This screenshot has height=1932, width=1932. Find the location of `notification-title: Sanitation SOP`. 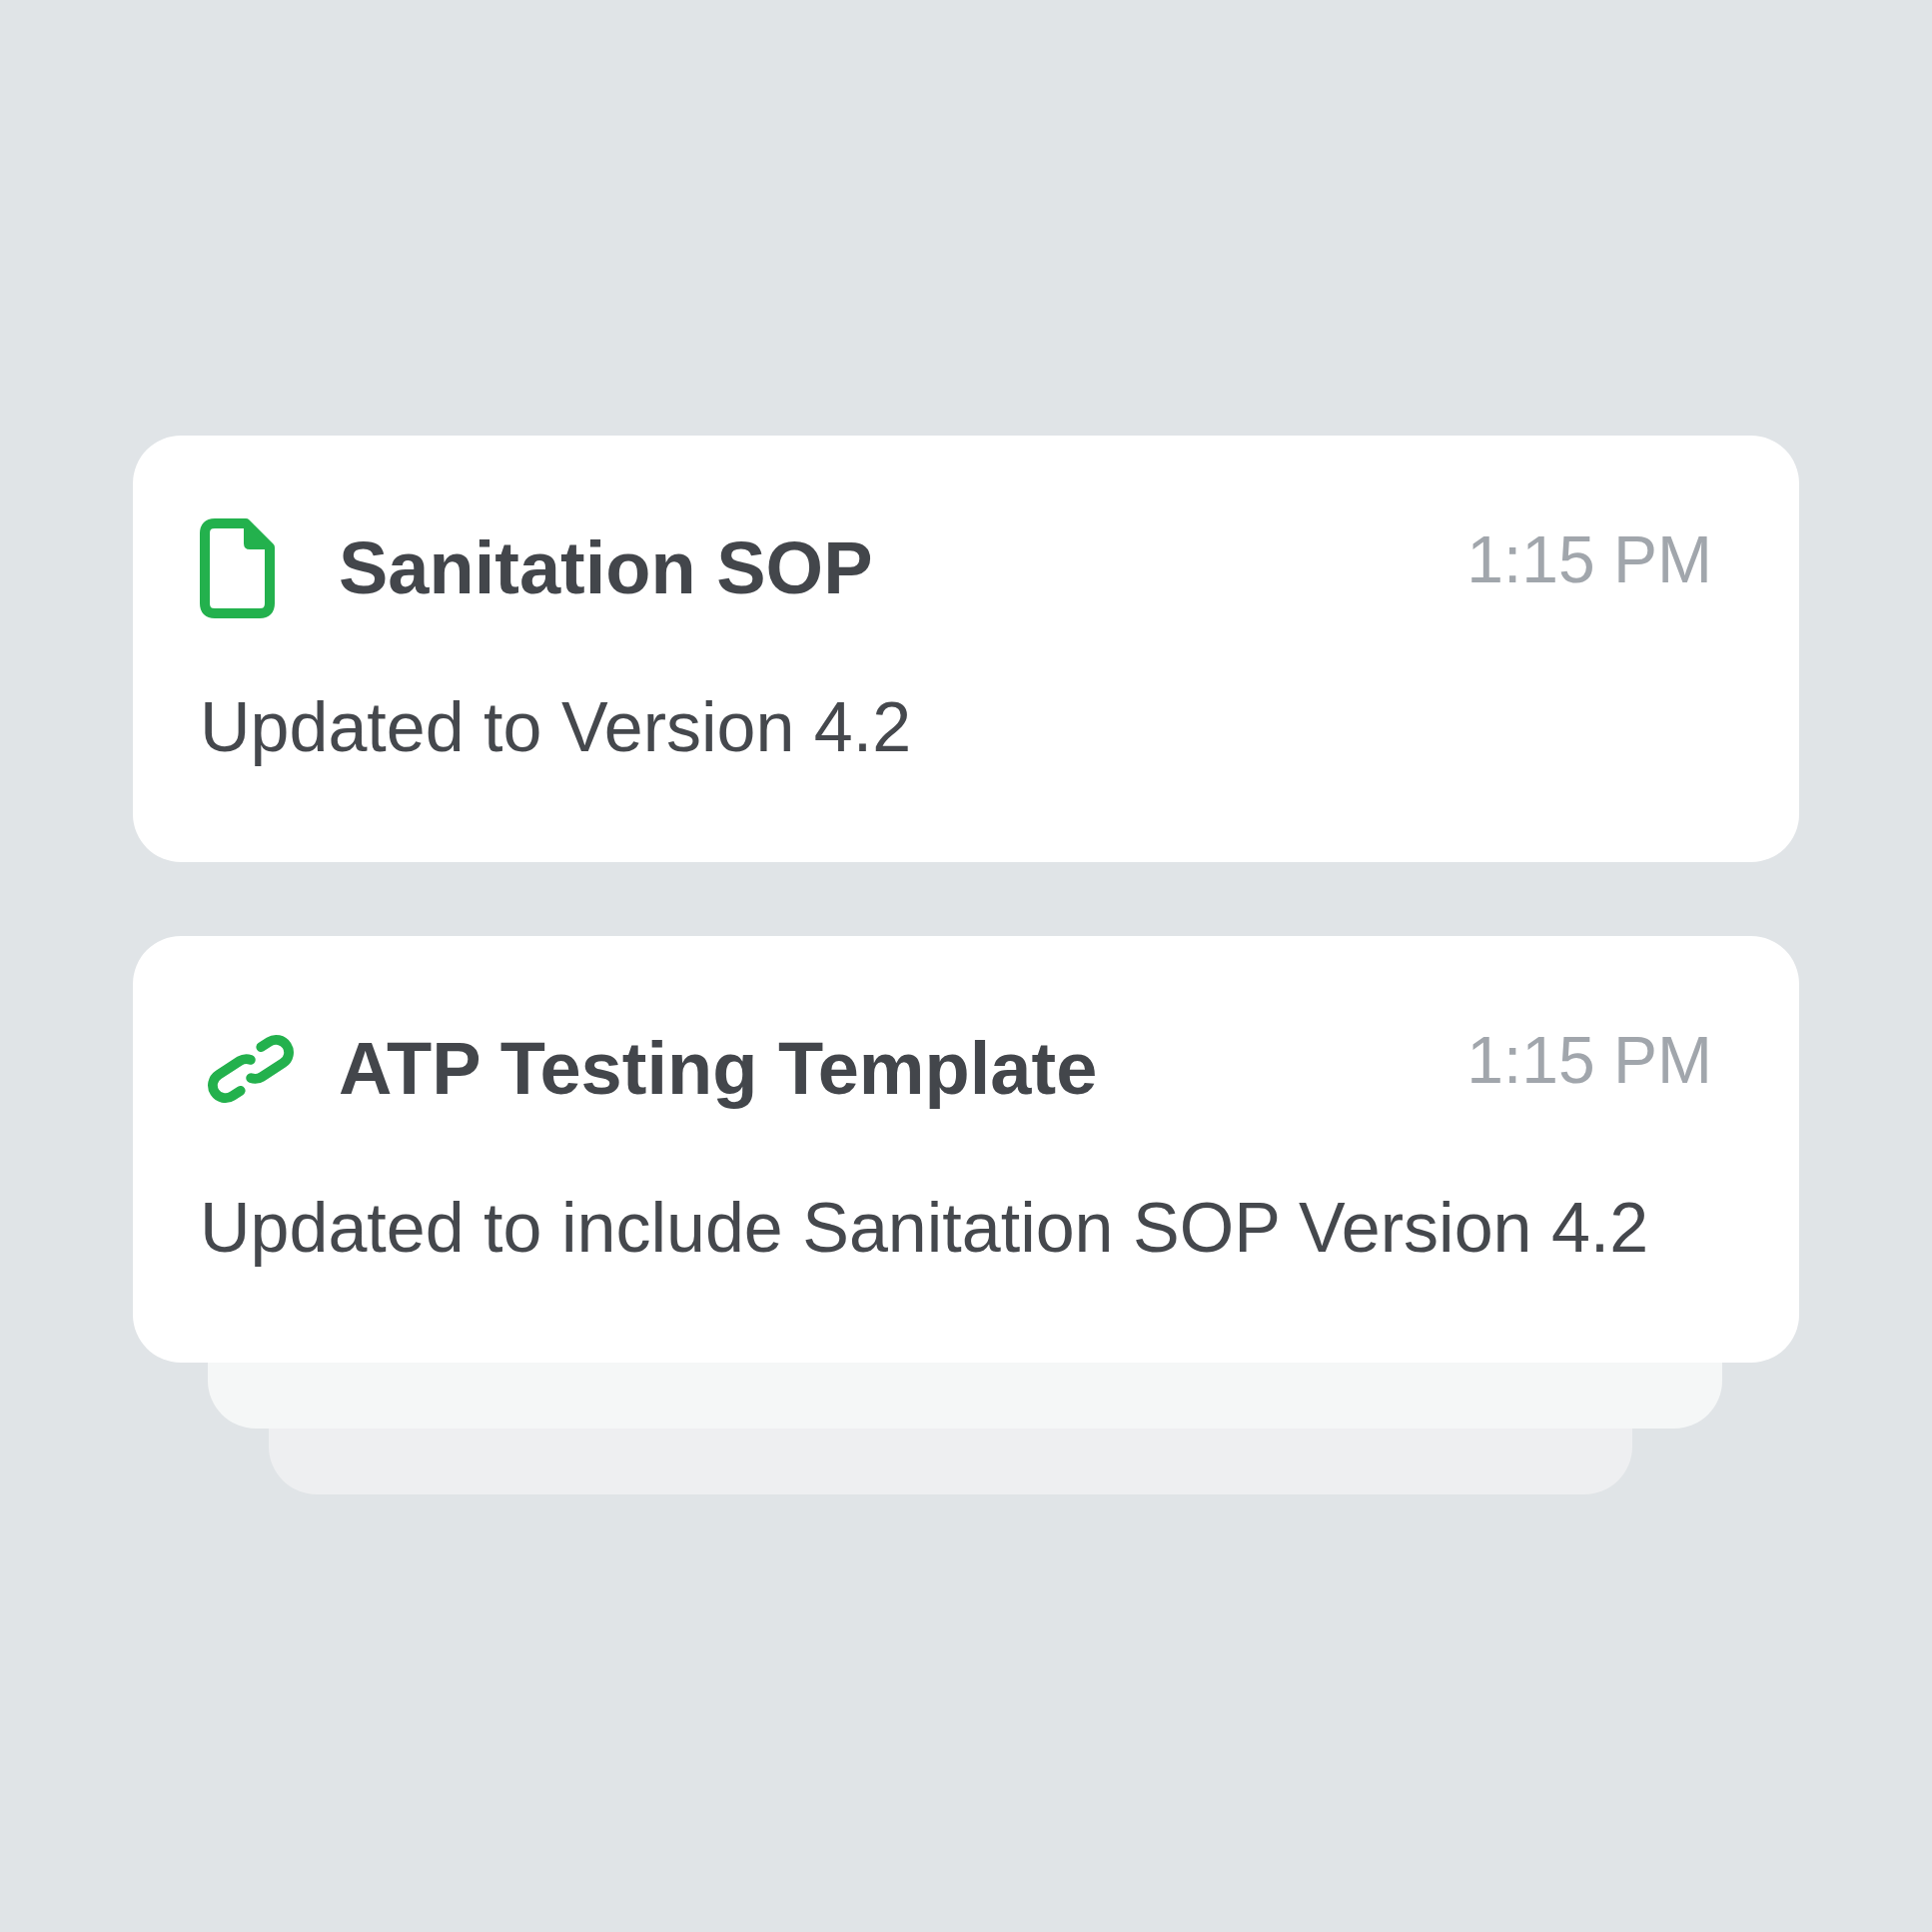

notification-title: Sanitation SOP is located at coordinates (606, 568).